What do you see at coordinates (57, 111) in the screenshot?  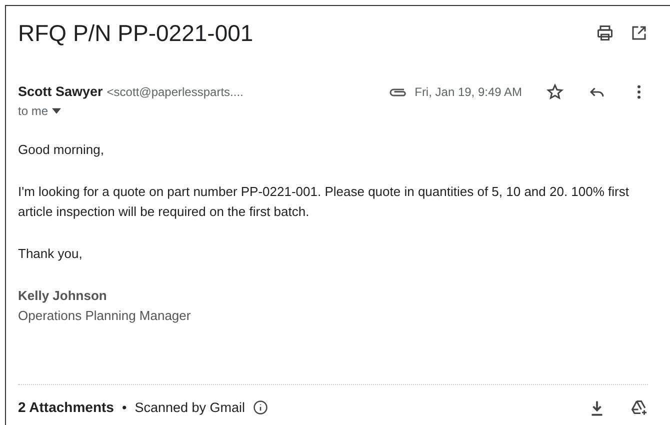 I see `caret-icon` at bounding box center [57, 111].